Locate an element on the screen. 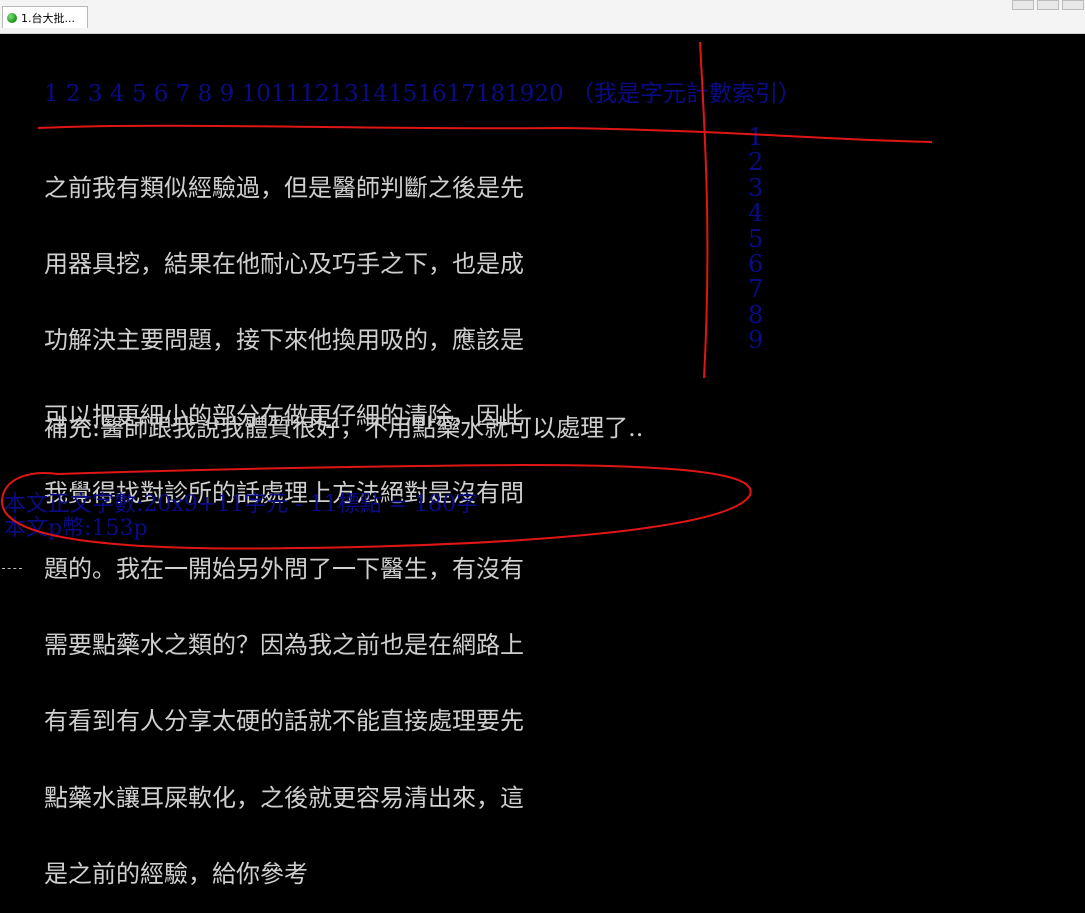 The height and width of the screenshot is (913, 1085). body-line: 是之前的經驗，給你參考 is located at coordinates (176, 873).